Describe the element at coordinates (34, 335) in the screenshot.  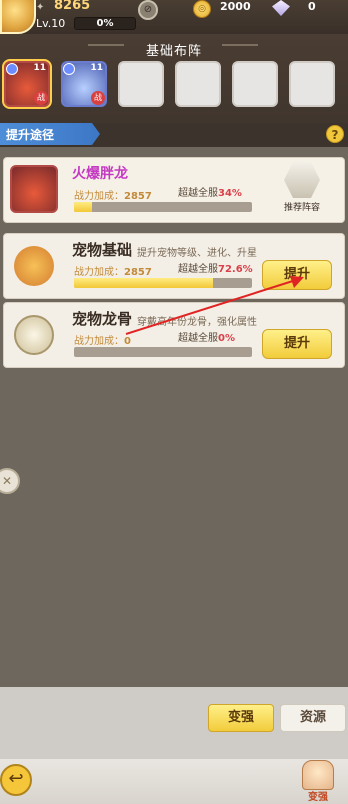
I see `dragon-bone-icon` at that location.